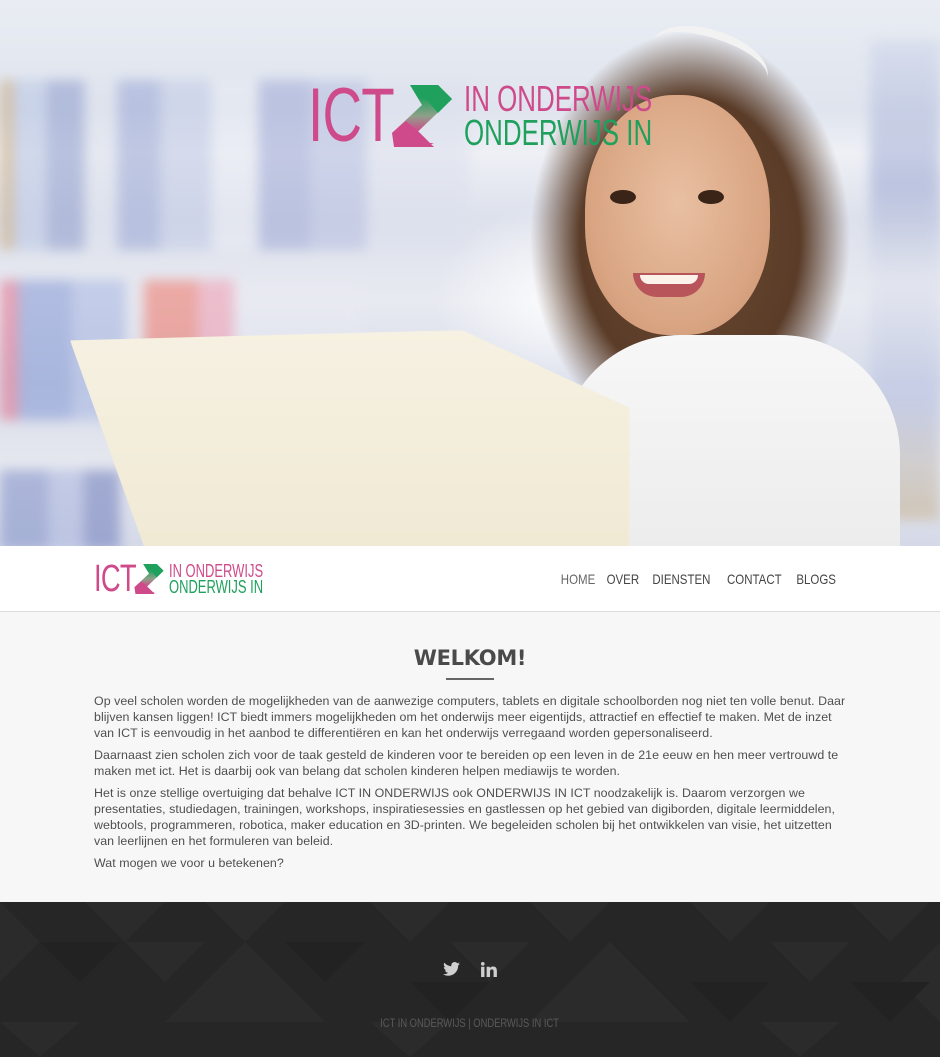  I want to click on logo-line-1: IN ONDERWIJS, so click(558, 98).